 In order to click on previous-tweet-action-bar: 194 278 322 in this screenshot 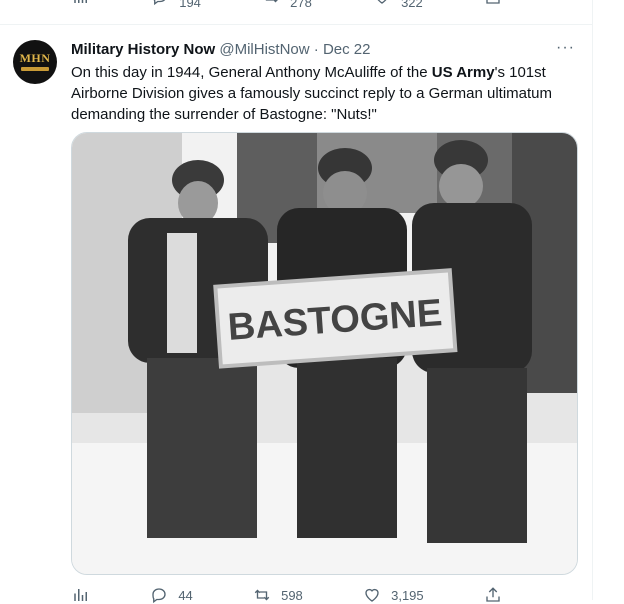, I will do `click(287, 6)`.